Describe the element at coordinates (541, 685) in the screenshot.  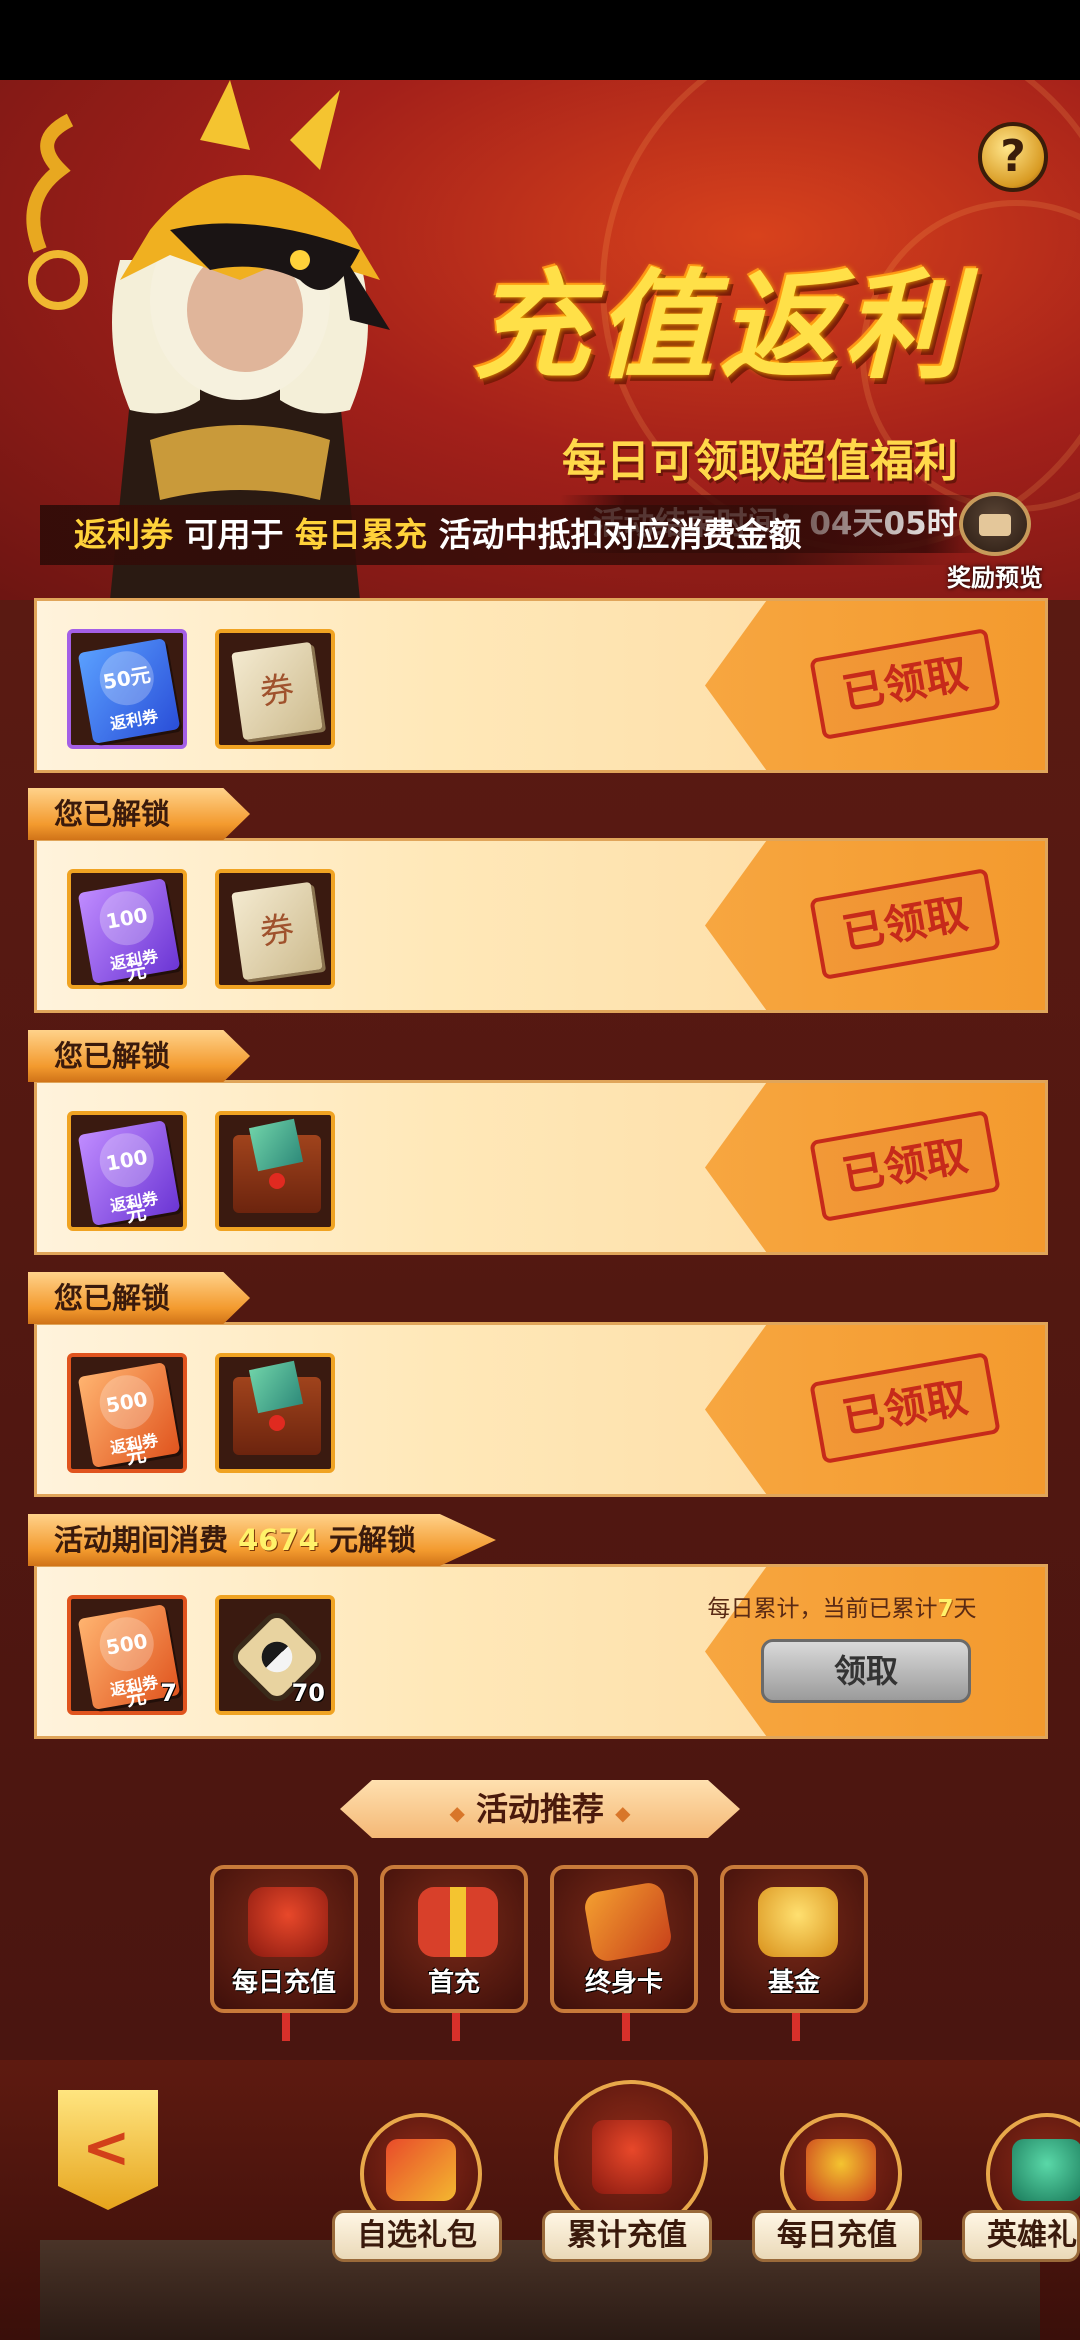
I see `tier-card: 50元 返利券 券 已领取` at that location.